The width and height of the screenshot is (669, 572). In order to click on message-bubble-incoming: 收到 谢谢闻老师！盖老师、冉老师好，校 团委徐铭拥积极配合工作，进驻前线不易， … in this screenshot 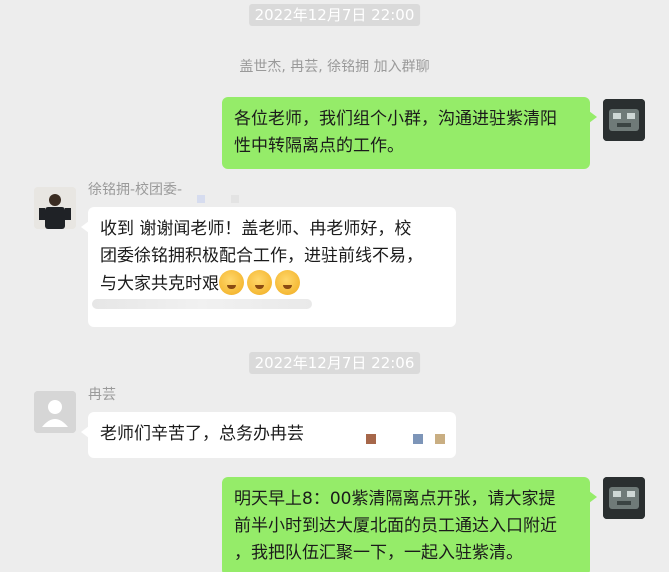, I will do `click(268, 267)`.